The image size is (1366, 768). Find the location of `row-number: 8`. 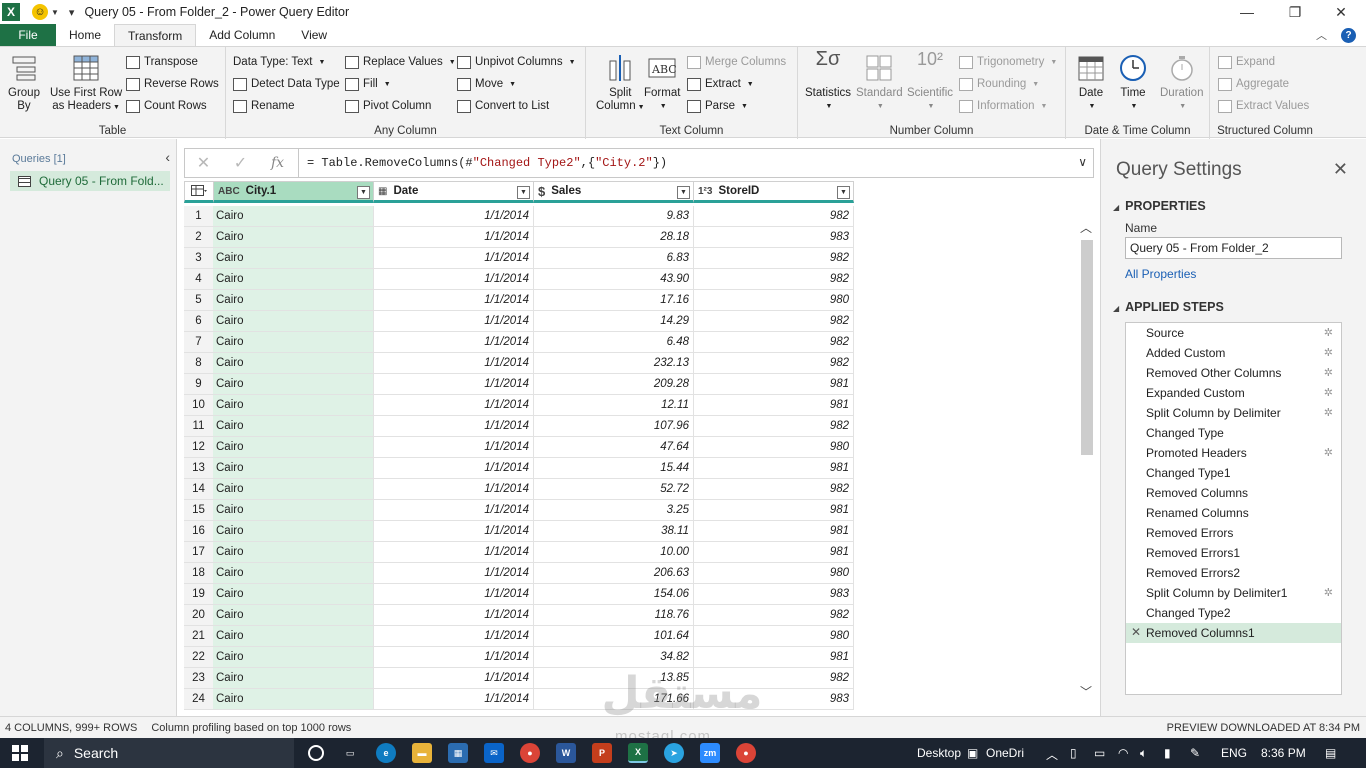

row-number: 8 is located at coordinates (199, 363).